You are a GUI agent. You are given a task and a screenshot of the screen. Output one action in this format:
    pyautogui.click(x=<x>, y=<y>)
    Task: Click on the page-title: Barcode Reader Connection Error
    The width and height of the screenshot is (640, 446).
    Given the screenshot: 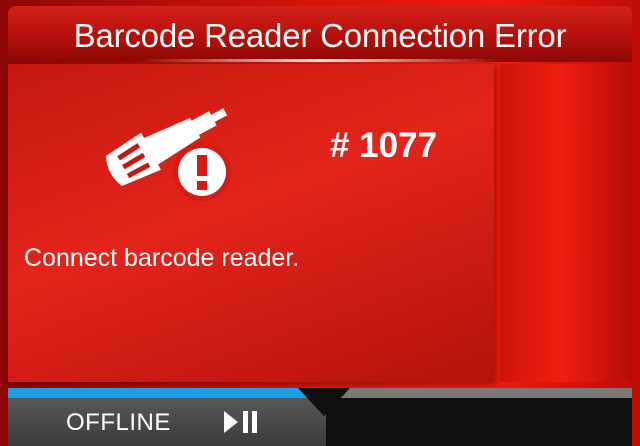 What is the action you would take?
    pyautogui.click(x=320, y=35)
    